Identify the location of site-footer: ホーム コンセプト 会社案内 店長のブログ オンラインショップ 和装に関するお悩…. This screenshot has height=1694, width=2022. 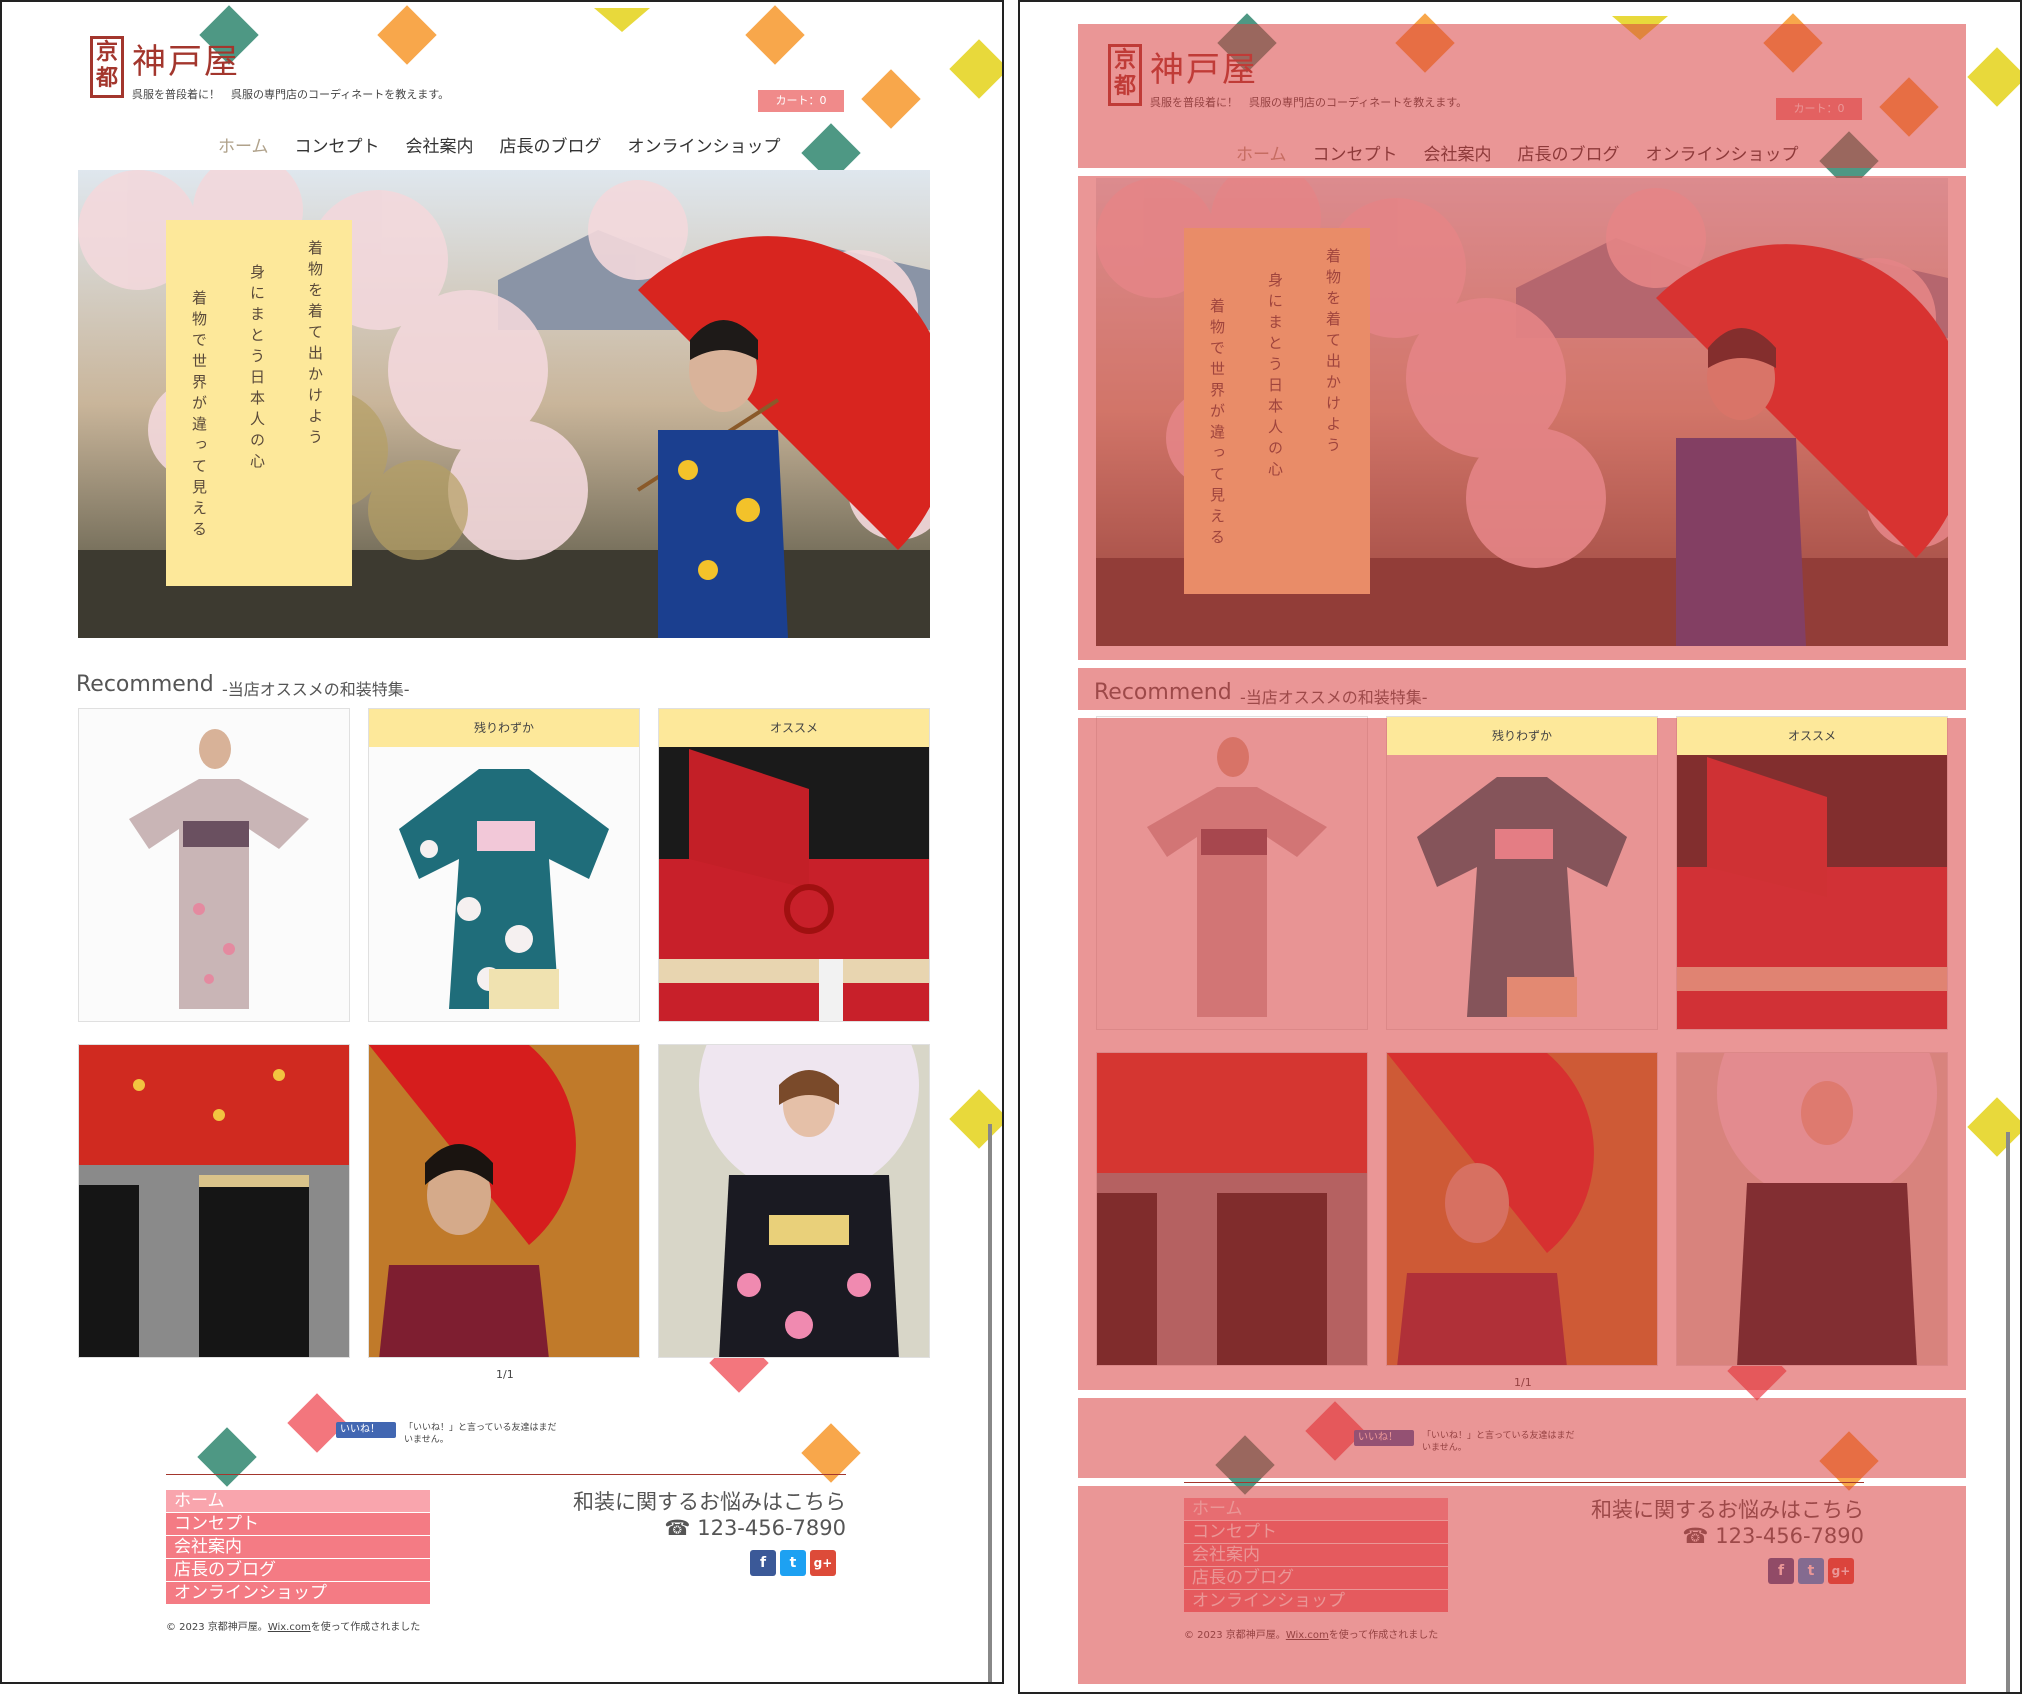
(1540, 1567).